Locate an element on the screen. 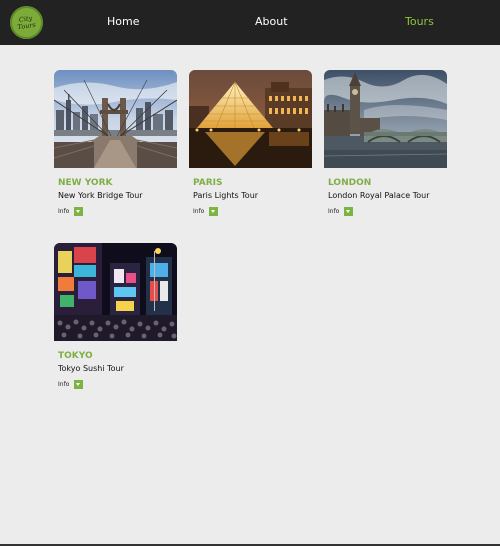  tour-card-london: LONDON London Royal Palace Tour Info is located at coordinates (385, 143).